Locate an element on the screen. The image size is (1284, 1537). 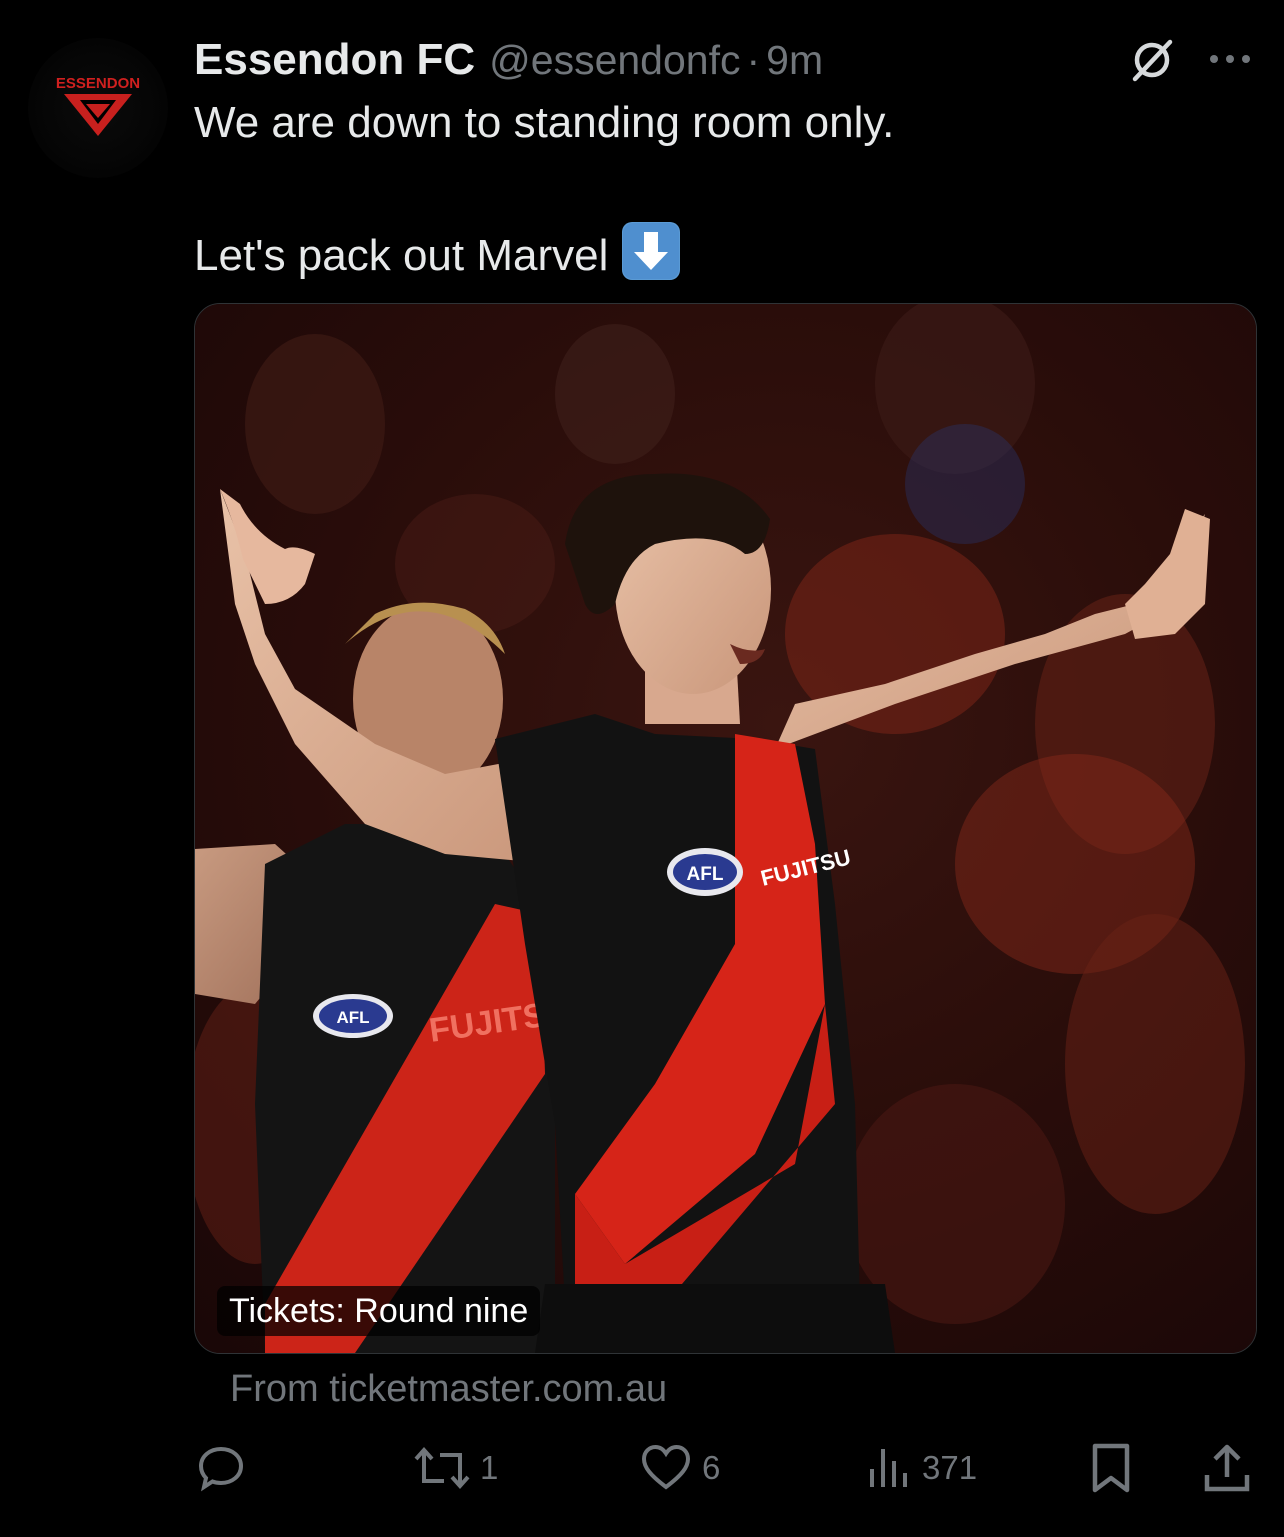
views-button: 371 is located at coordinates (921, 1468).